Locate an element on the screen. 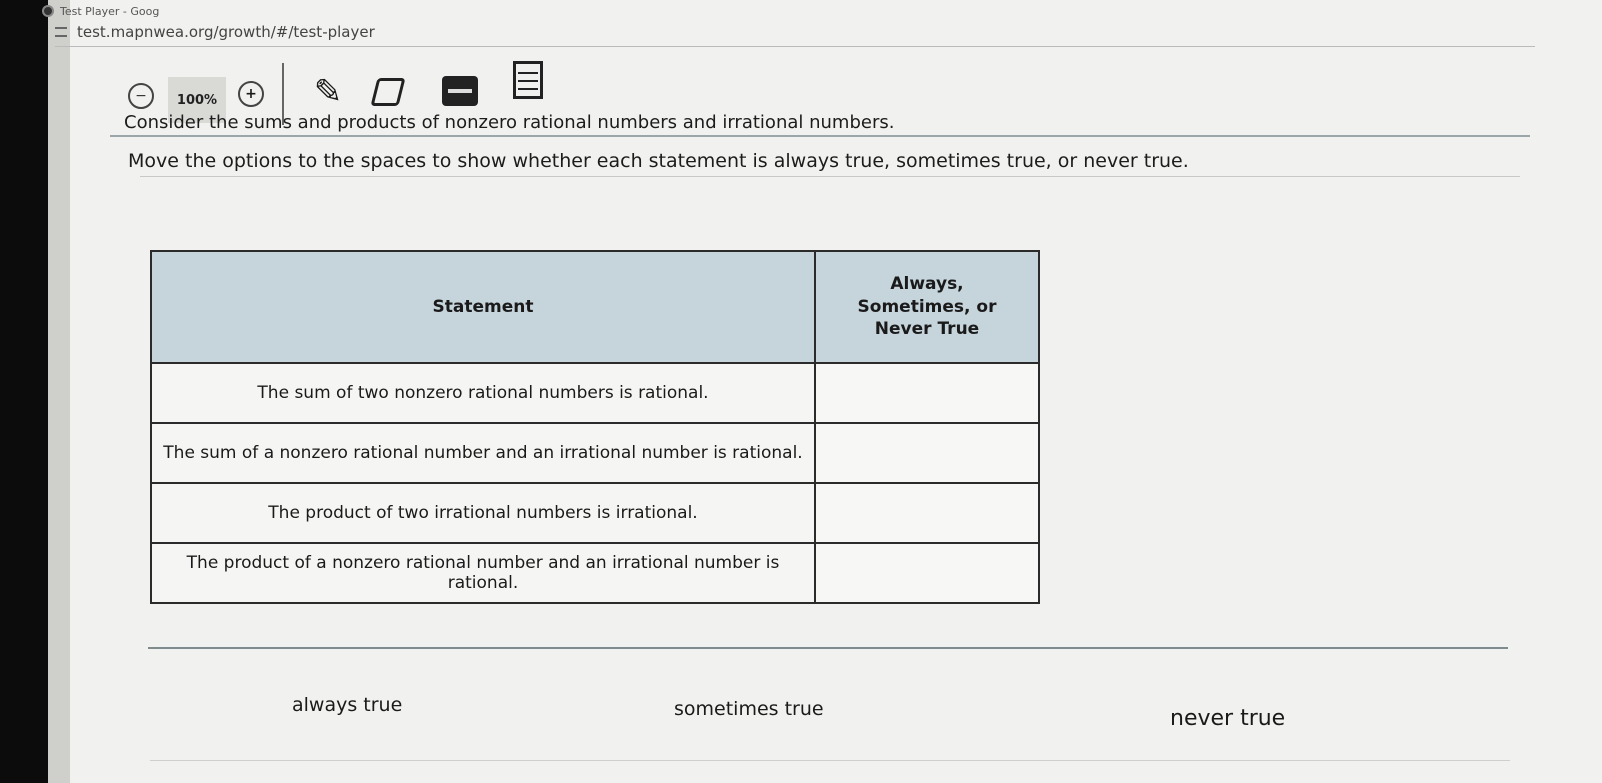 Image resolution: width=1602 pixels, height=783 pixels. tab-favicon-icon is located at coordinates (48, 11).